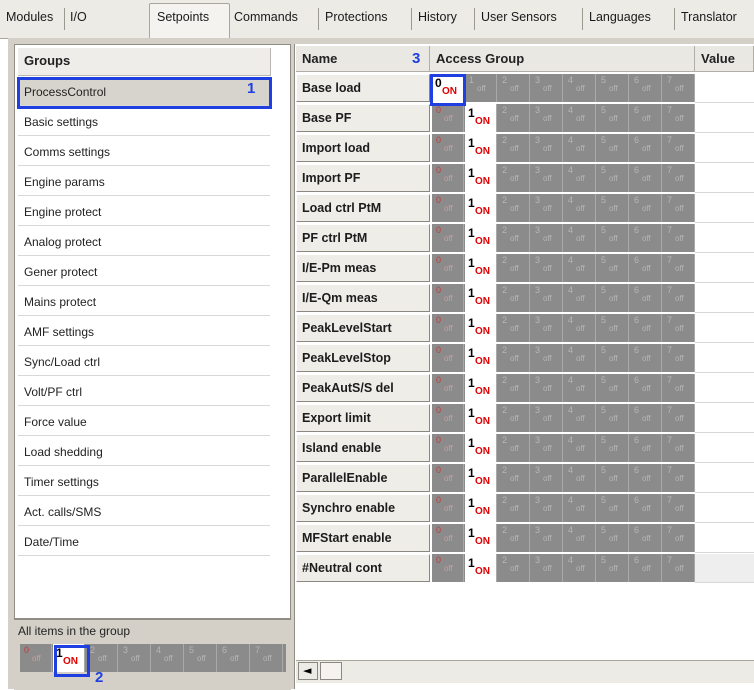 The width and height of the screenshot is (754, 690). What do you see at coordinates (363, 208) in the screenshot?
I see `setpoint-name-button: Load ctrl PtM` at bounding box center [363, 208].